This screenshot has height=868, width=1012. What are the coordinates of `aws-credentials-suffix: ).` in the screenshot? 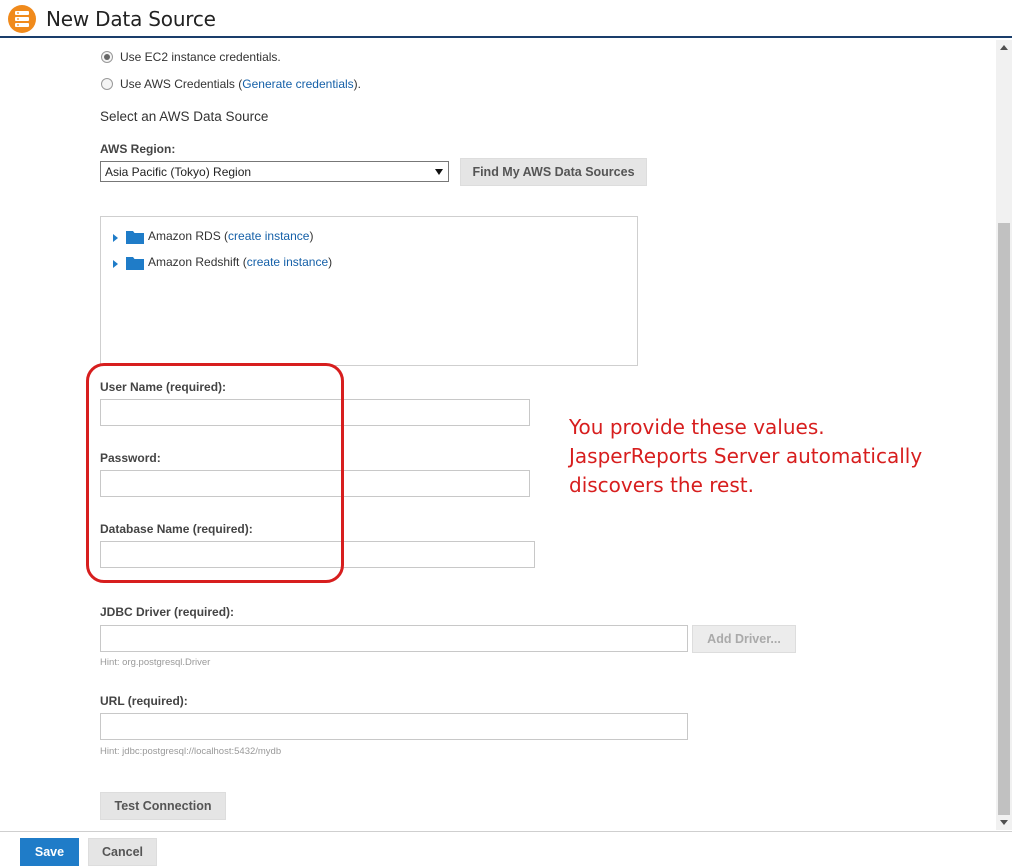 It's located at (357, 84).